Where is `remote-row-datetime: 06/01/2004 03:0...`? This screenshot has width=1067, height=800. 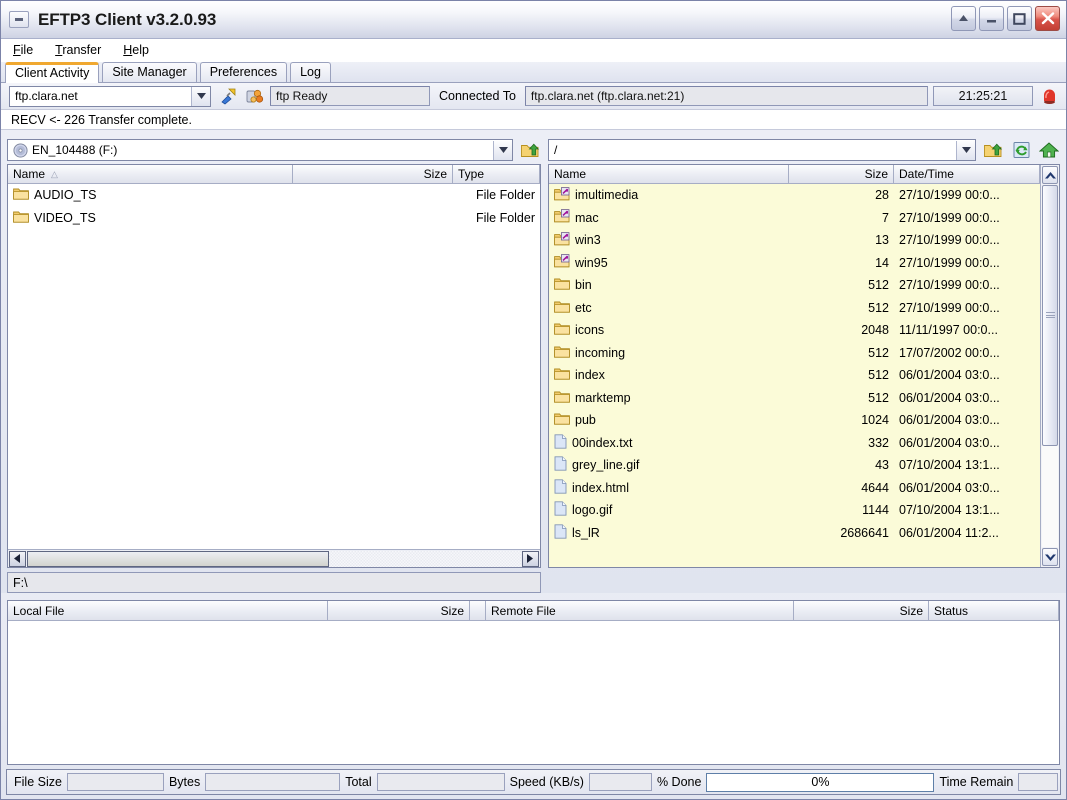 remote-row-datetime: 06/01/2004 03:0... is located at coordinates (949, 442).